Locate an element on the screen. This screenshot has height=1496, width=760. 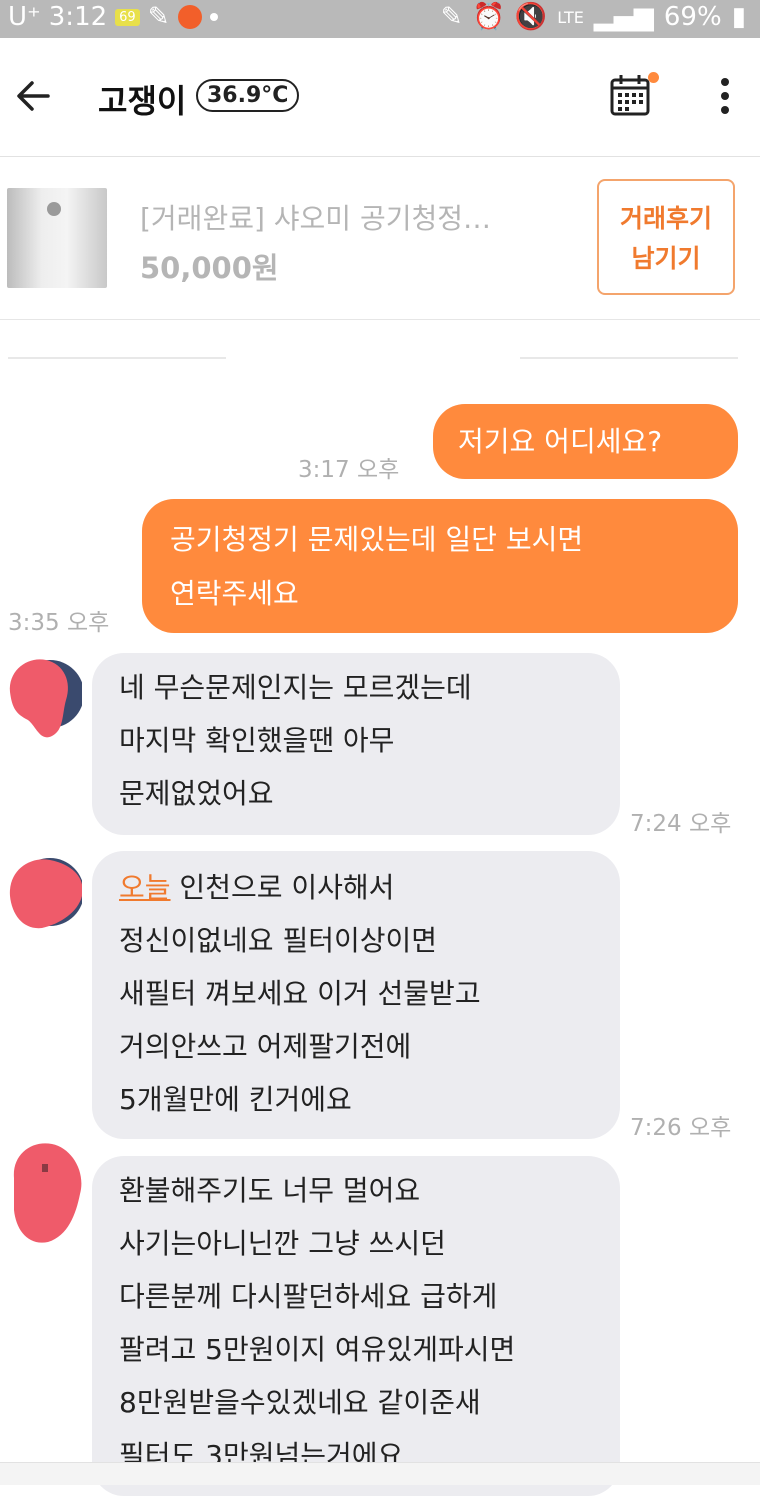
message-time: 3:17 오후 is located at coordinates (349, 470).